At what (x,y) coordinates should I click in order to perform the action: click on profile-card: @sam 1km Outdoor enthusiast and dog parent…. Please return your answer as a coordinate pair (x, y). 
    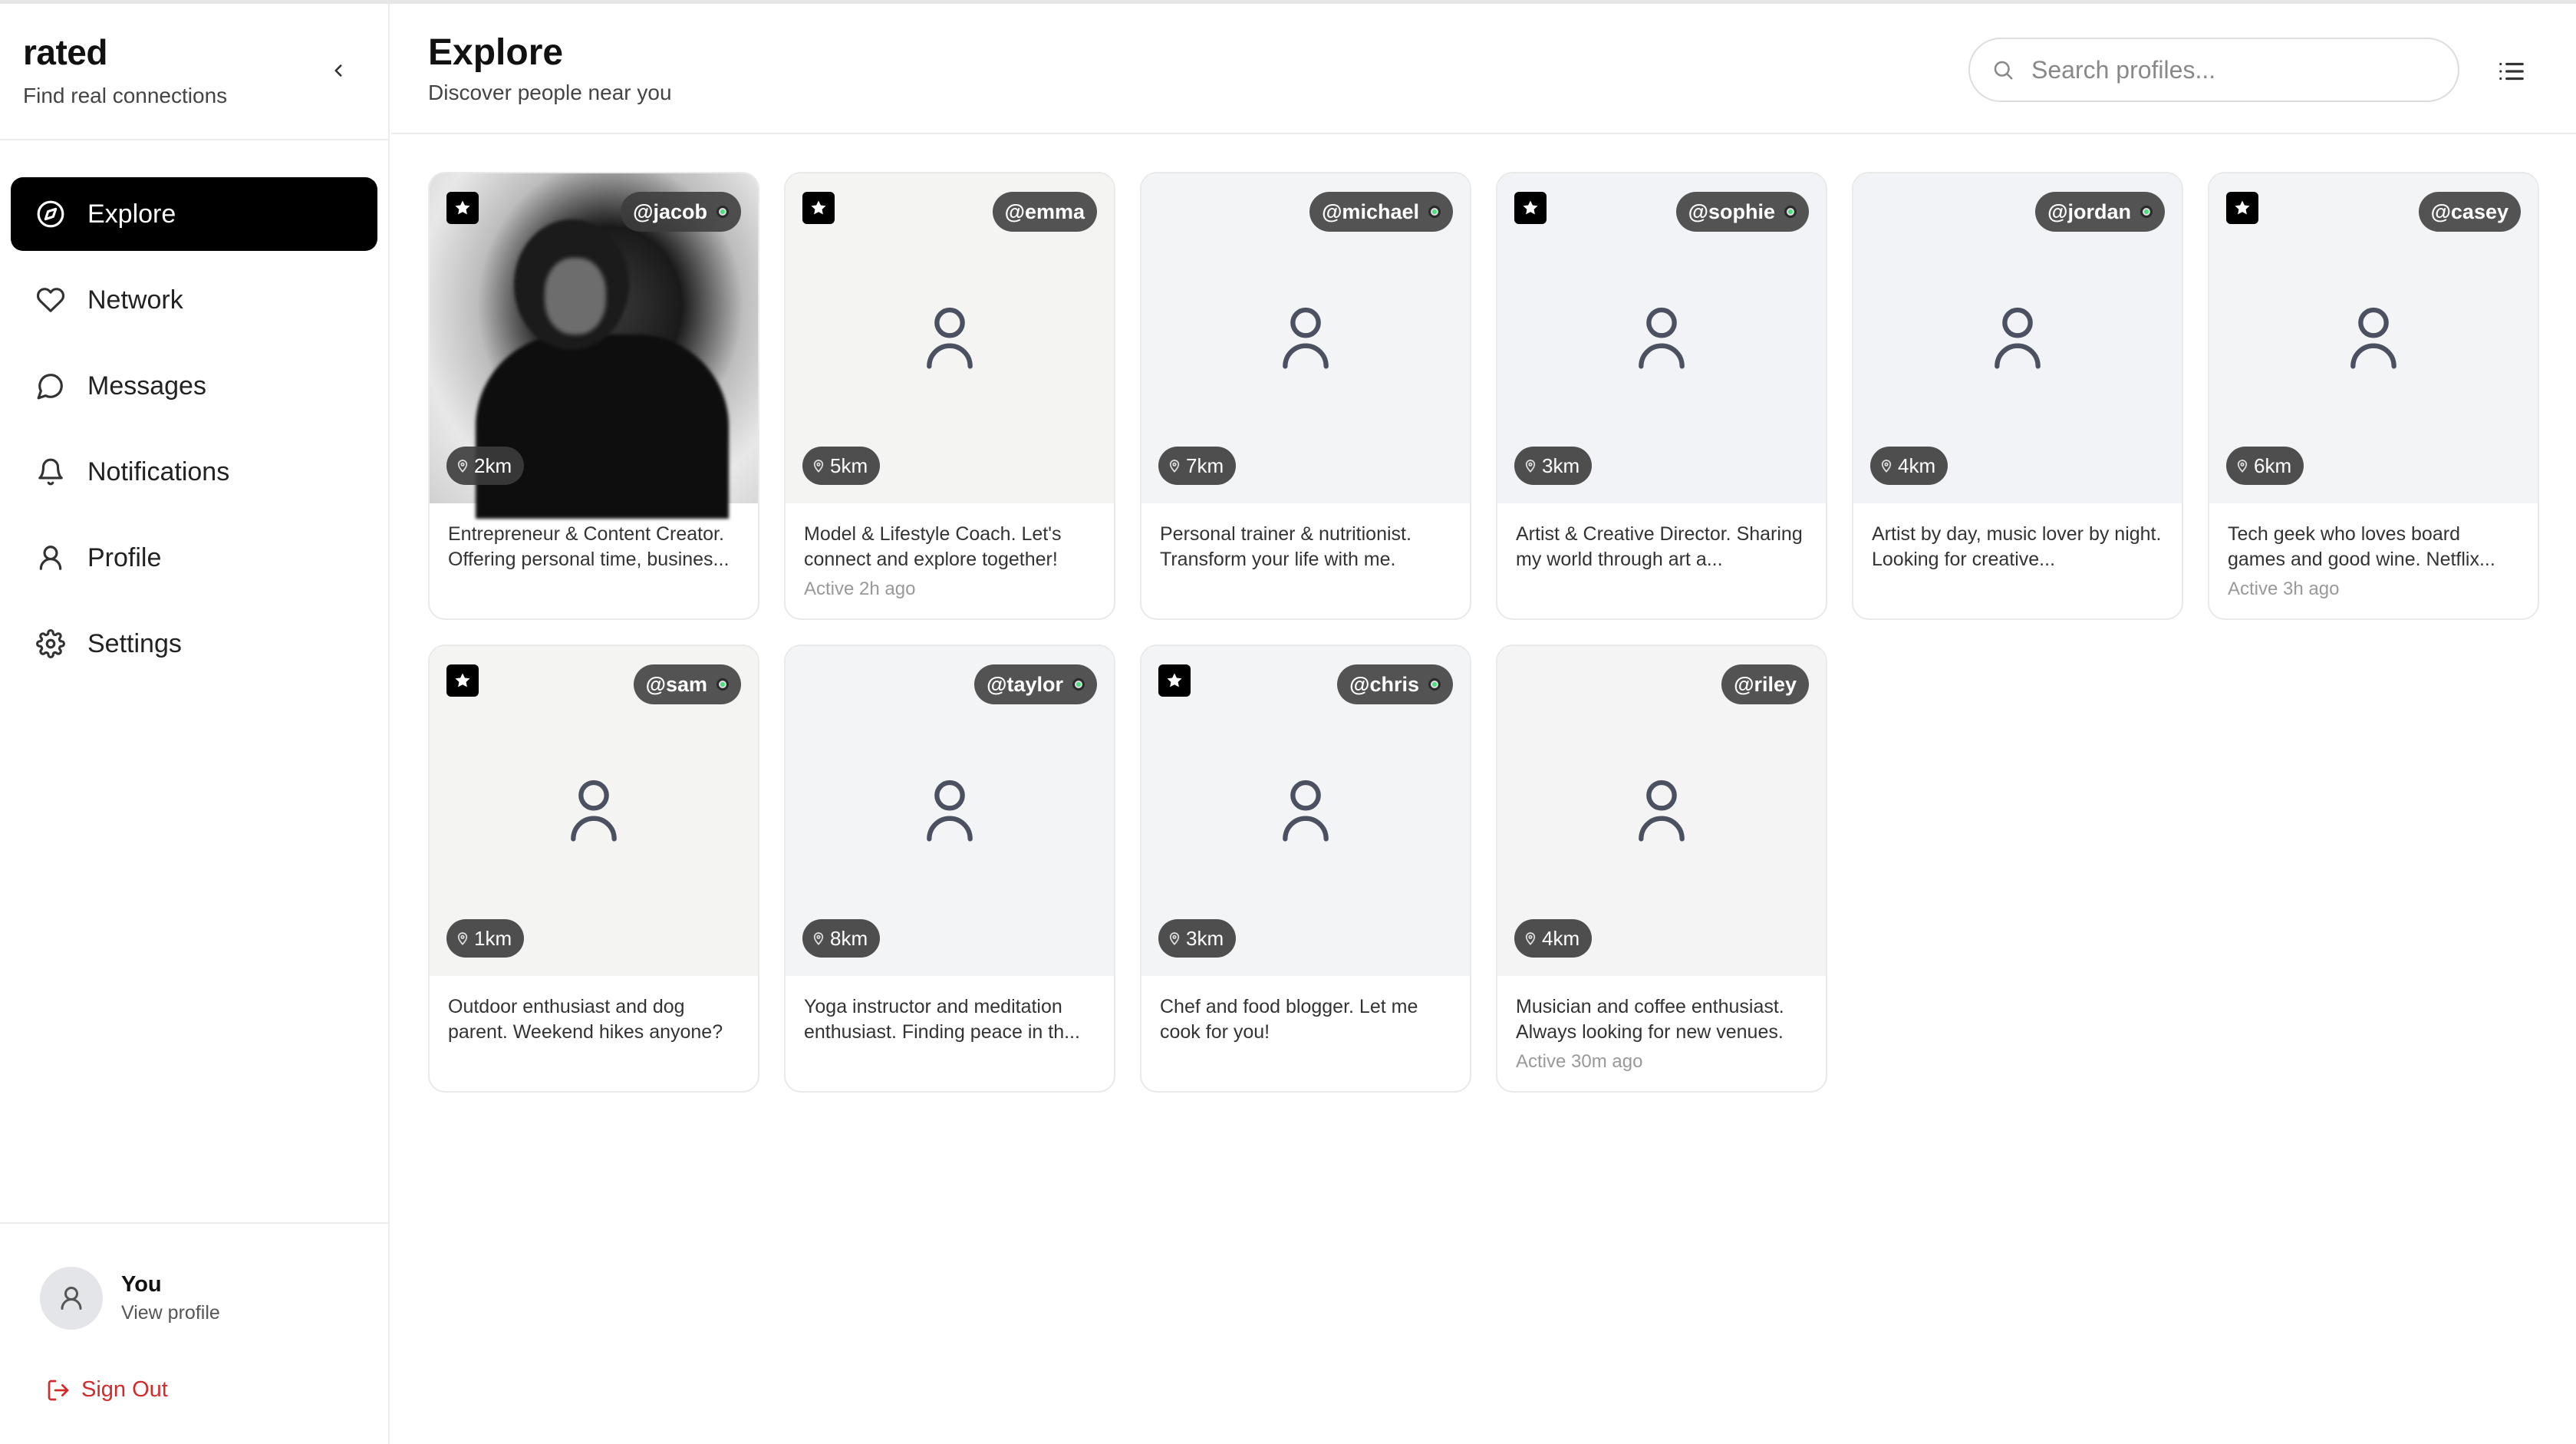
    Looking at the image, I should click on (593, 869).